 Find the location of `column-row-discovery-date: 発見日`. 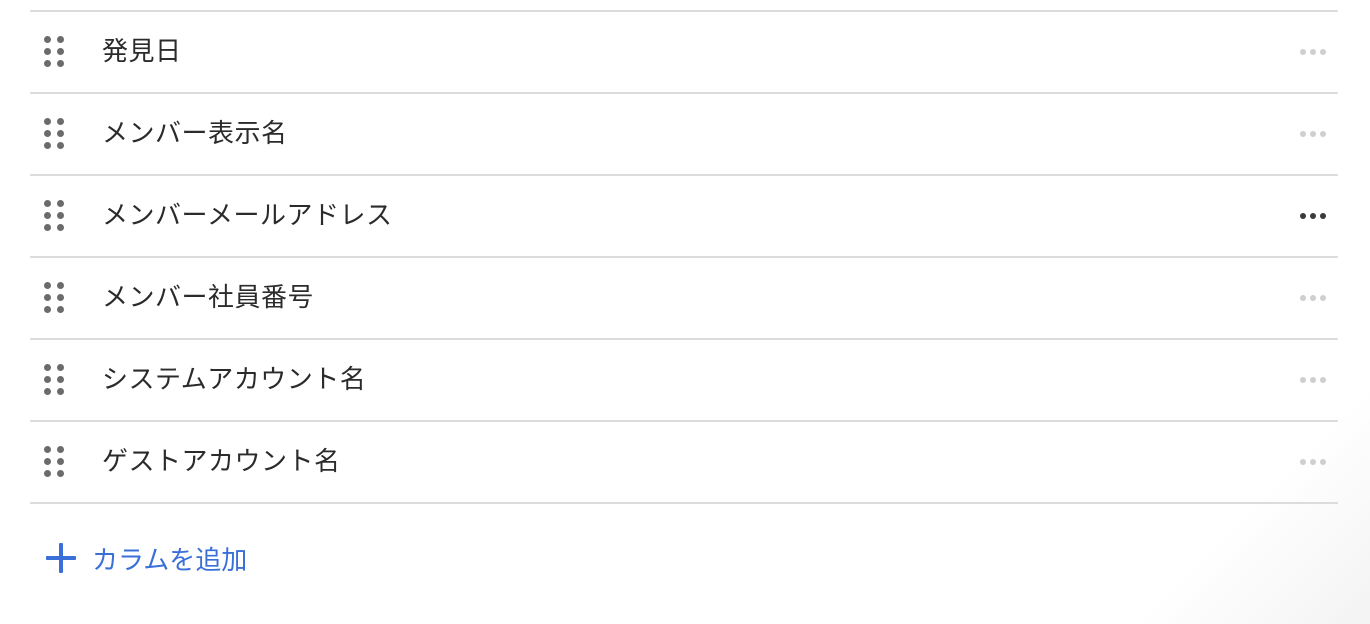

column-row-discovery-date: 発見日 is located at coordinates (684, 53).